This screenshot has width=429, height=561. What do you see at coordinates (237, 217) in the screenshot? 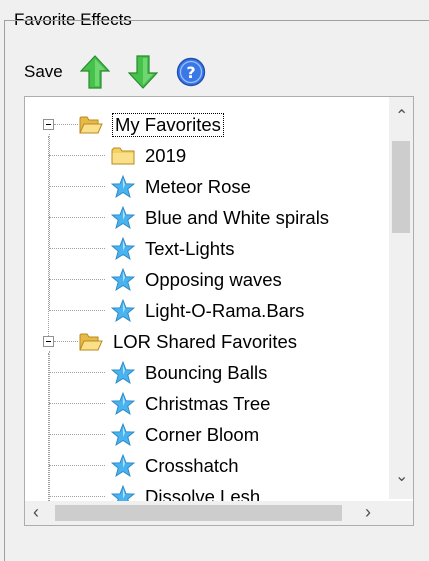
I see `tree-item-label: Blue and White spirals` at bounding box center [237, 217].